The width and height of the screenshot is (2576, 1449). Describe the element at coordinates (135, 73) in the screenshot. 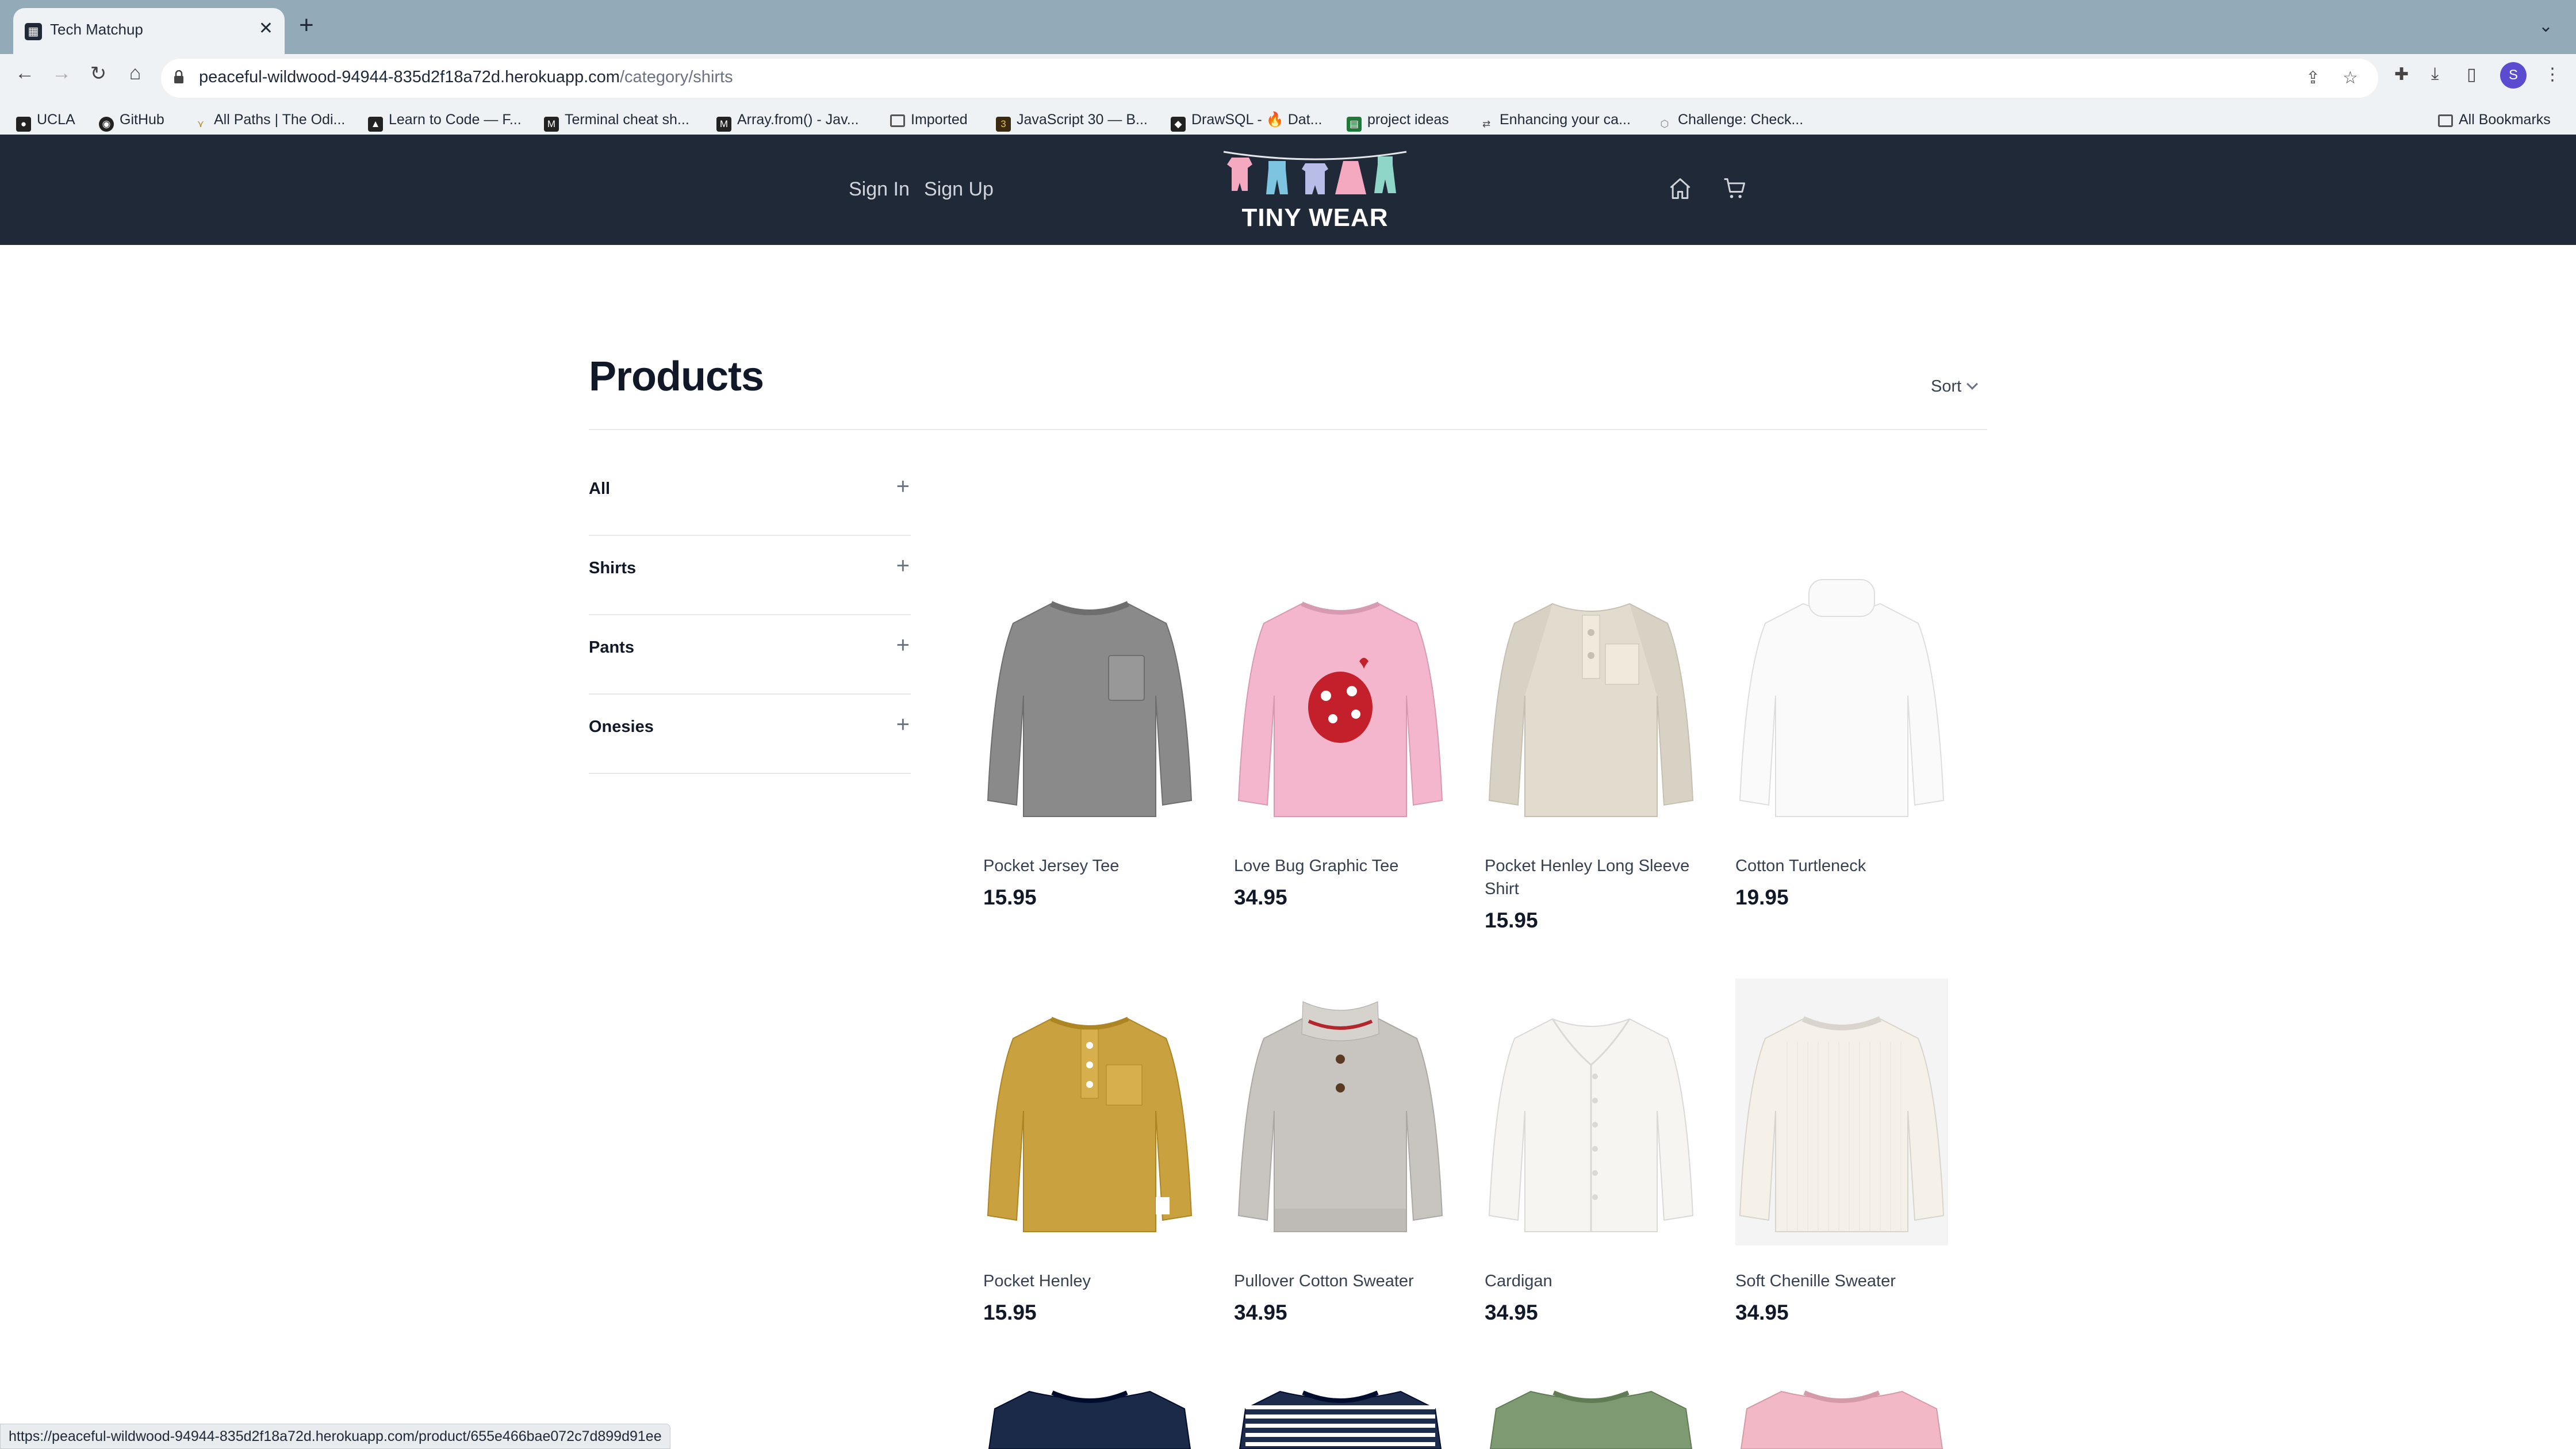

I see `home-icon: ⌂` at that location.